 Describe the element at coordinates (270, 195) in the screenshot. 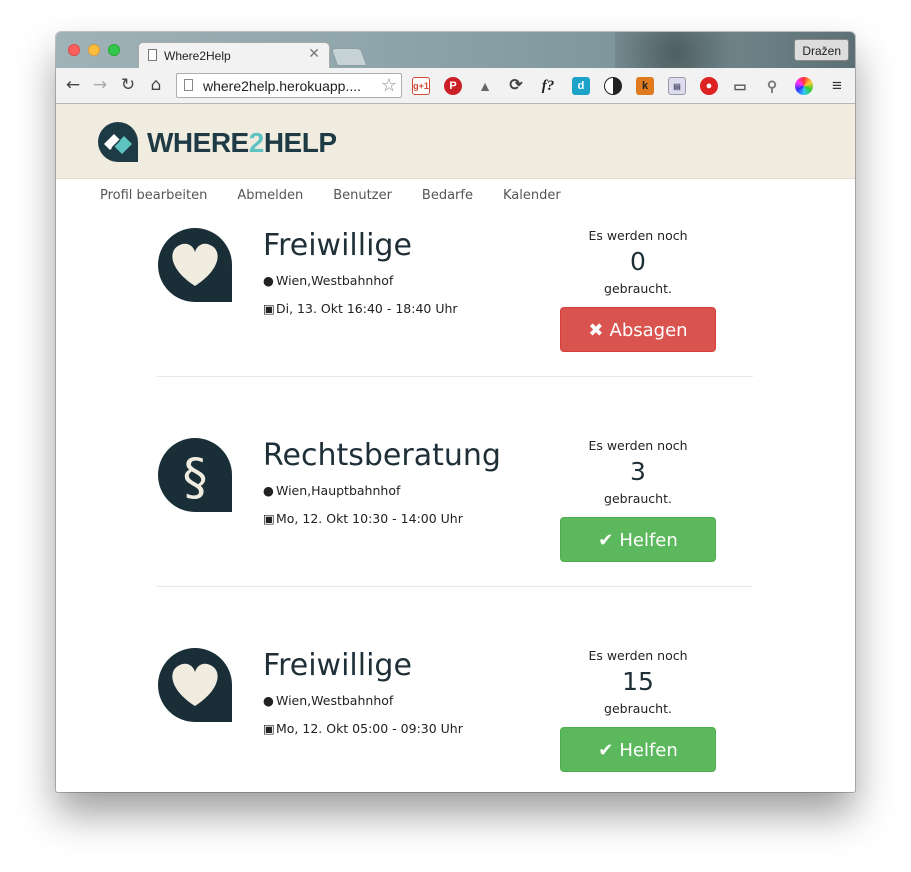

I see `nav-logout: Abmelden` at that location.